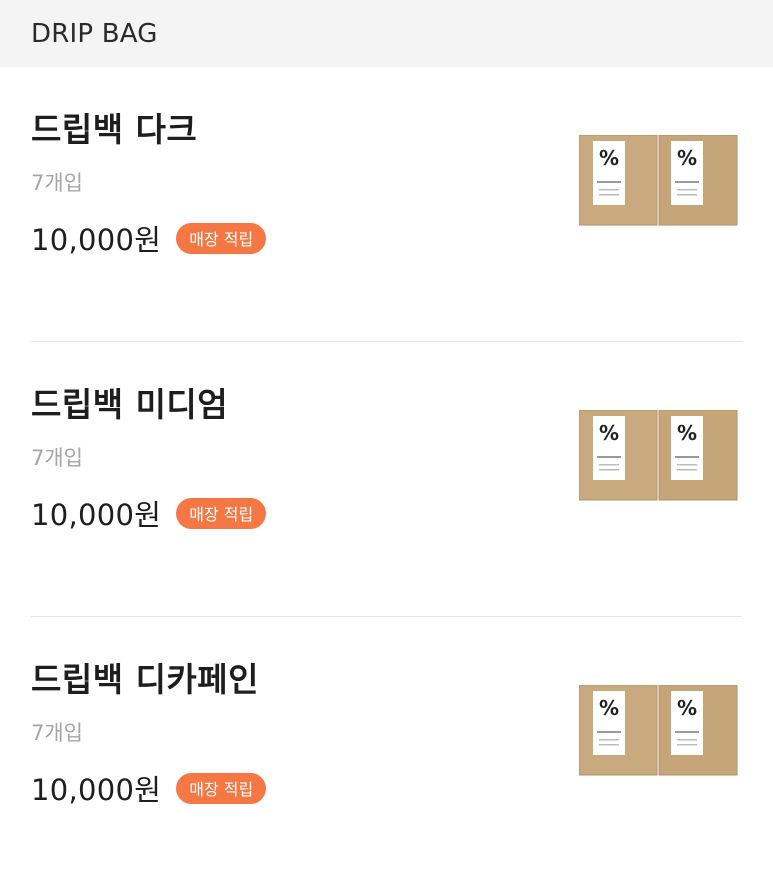  I want to click on product-name: 드립백 디카페인, so click(145, 679).